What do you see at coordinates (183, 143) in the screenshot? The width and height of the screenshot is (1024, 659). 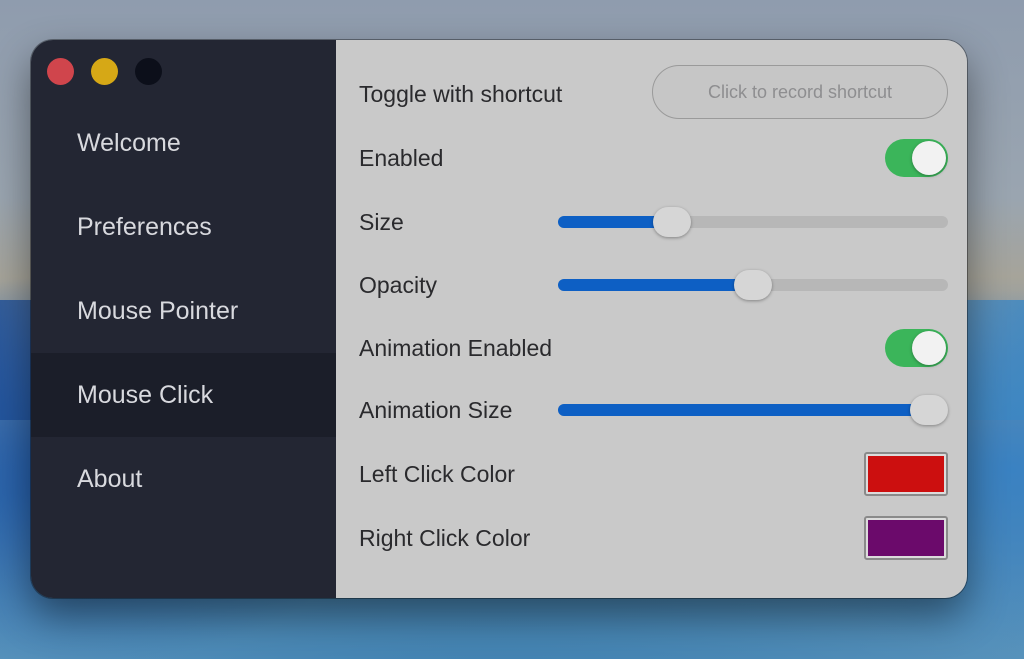 I see `sidebar-item-welcome: Welcome` at bounding box center [183, 143].